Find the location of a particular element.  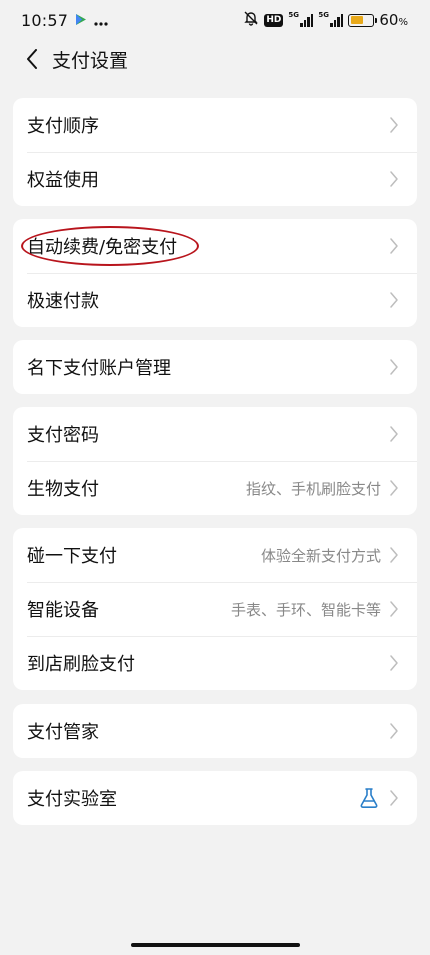

settings-group: 支付顺序 权益使用 is located at coordinates (215, 152).